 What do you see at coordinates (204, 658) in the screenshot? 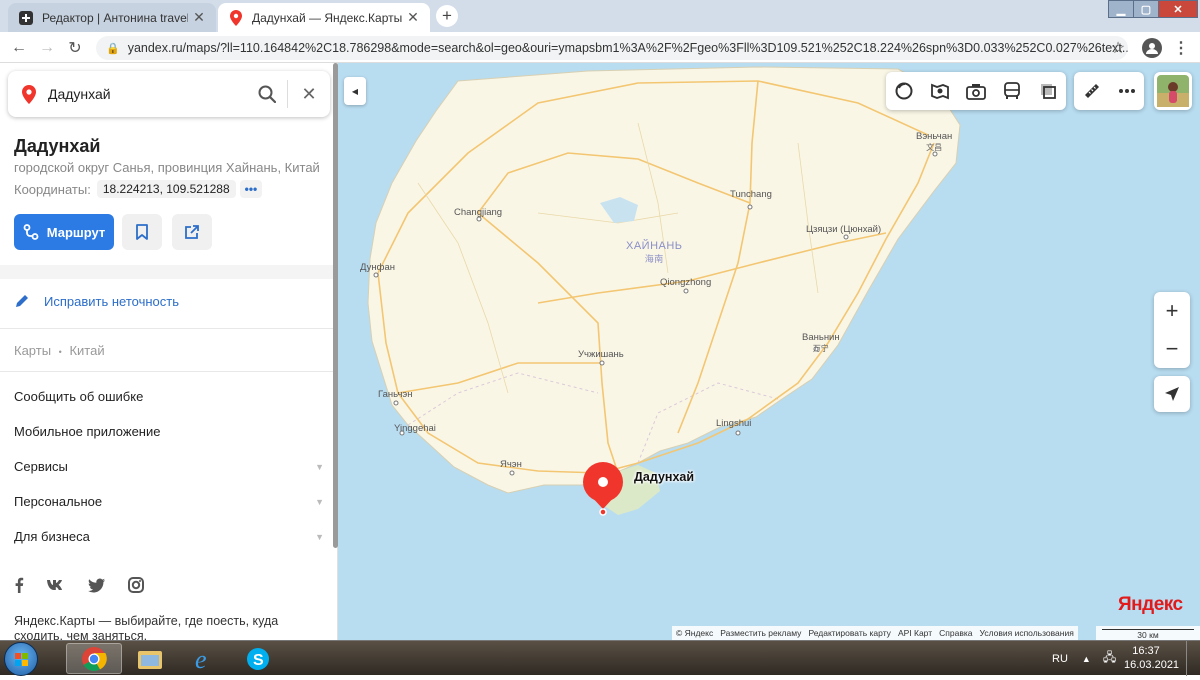
I see `taskbar-ie: e` at bounding box center [204, 658].